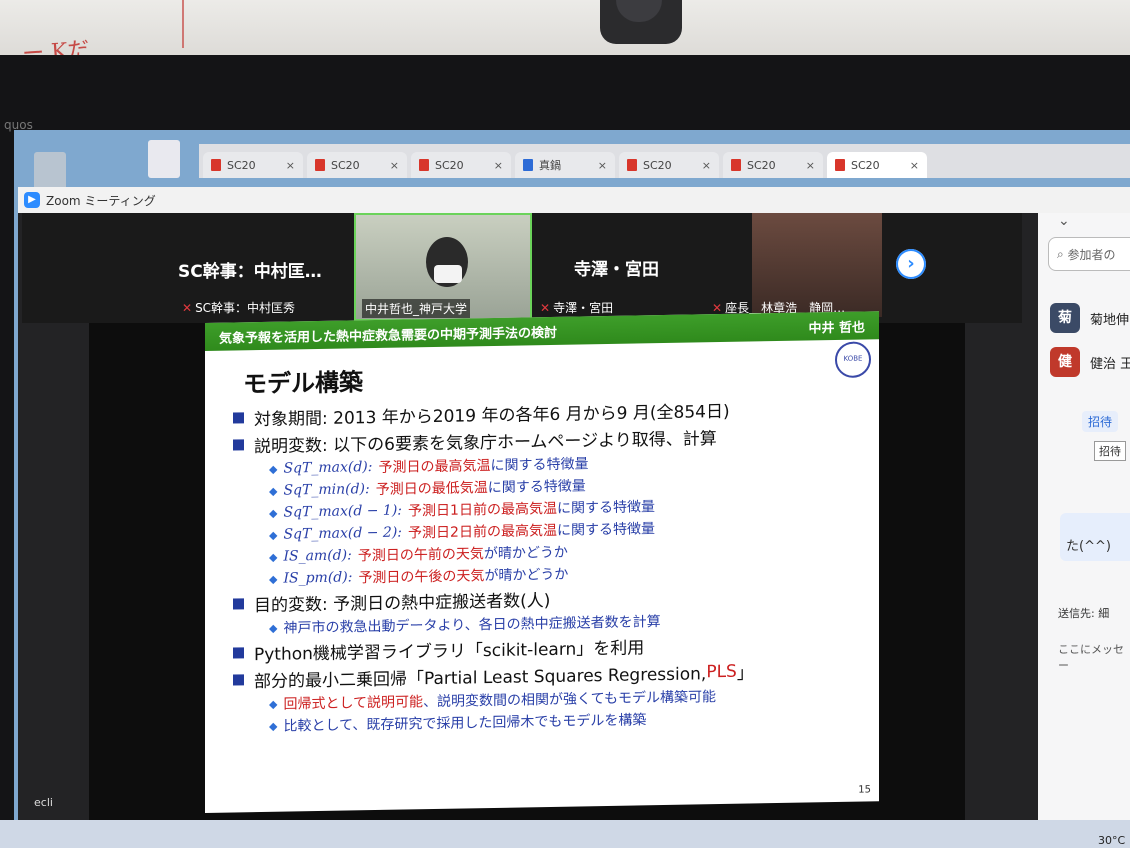 This screenshot has width=1130, height=848. What do you see at coordinates (448, 274) in the screenshot?
I see `face-mask` at bounding box center [448, 274].